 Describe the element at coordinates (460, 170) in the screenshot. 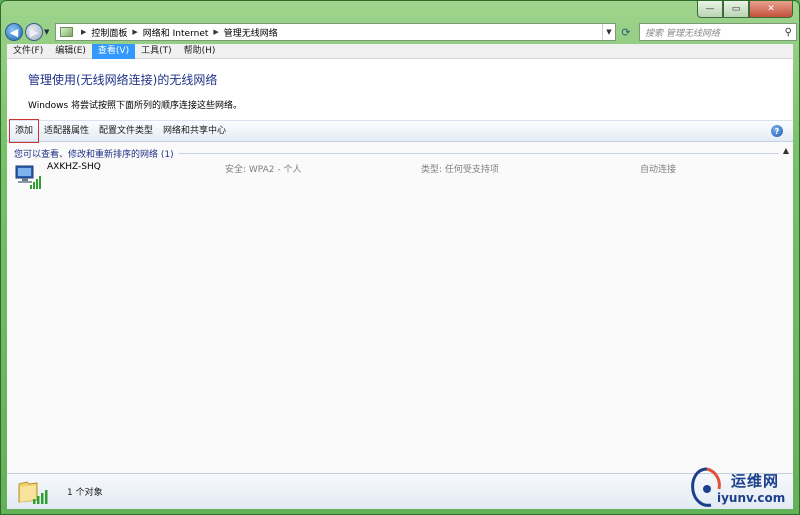

I see `network-type: 类型: 任何受支持项` at that location.